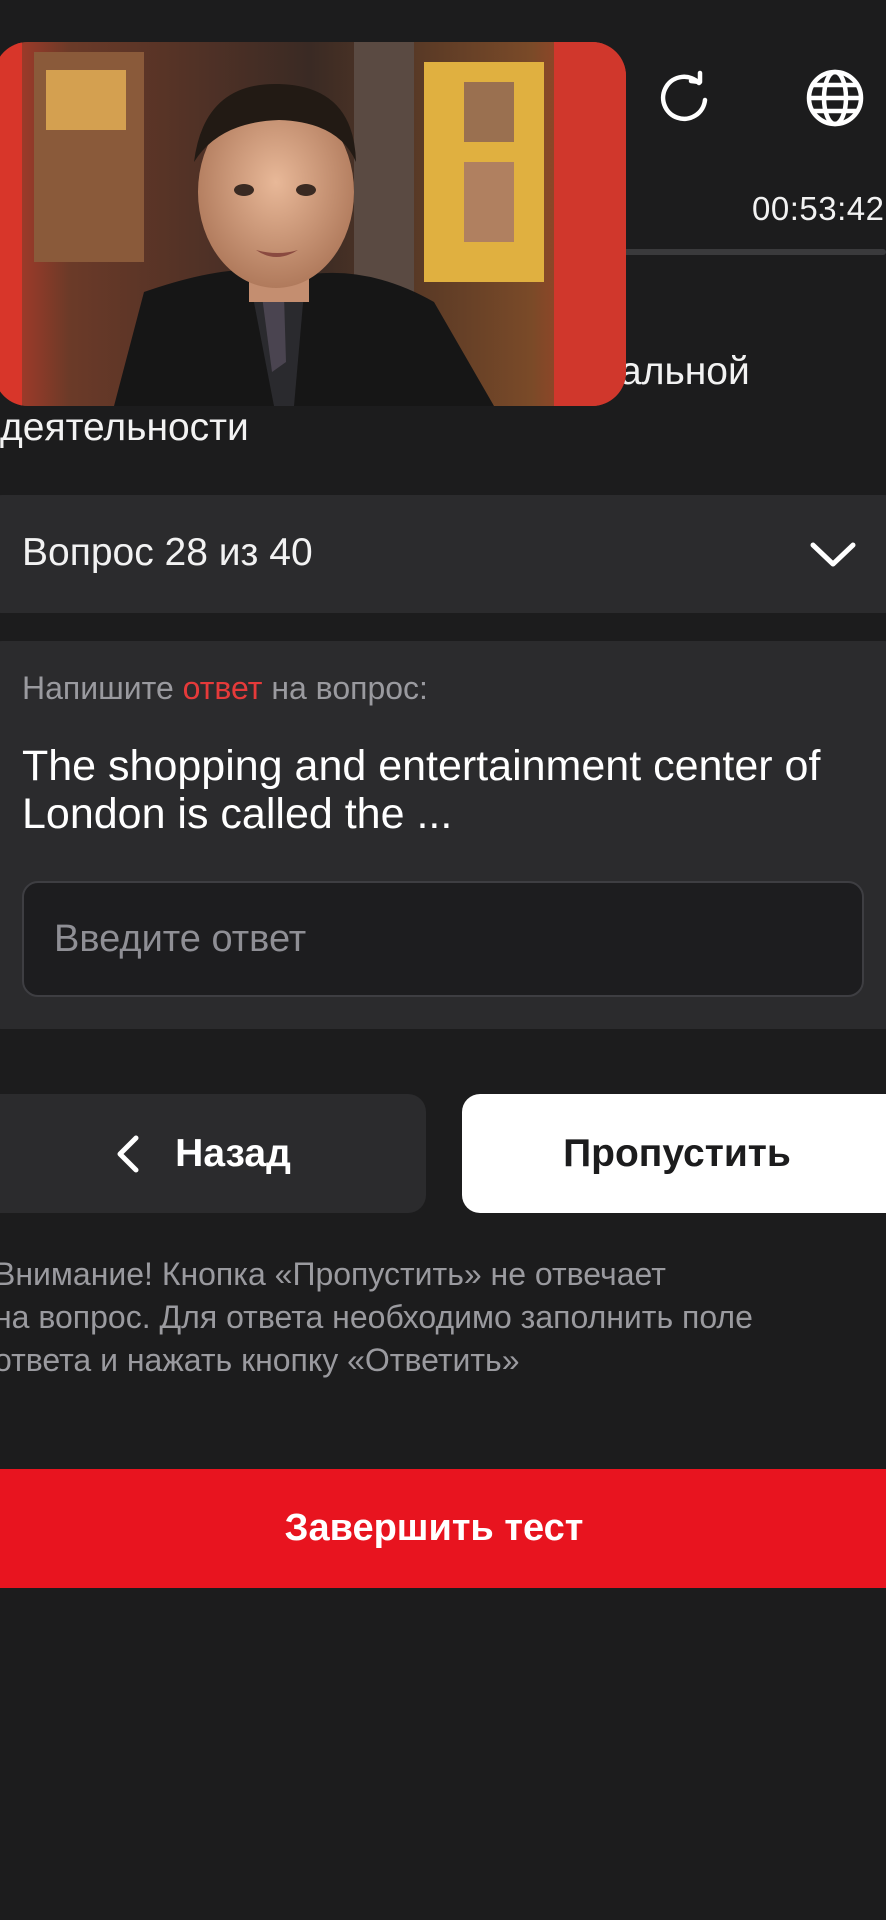 Image resolution: width=886 pixels, height=1920 pixels. Describe the element at coordinates (345, 688) in the screenshot. I see `prompt-text-after: на вопрос:` at that location.